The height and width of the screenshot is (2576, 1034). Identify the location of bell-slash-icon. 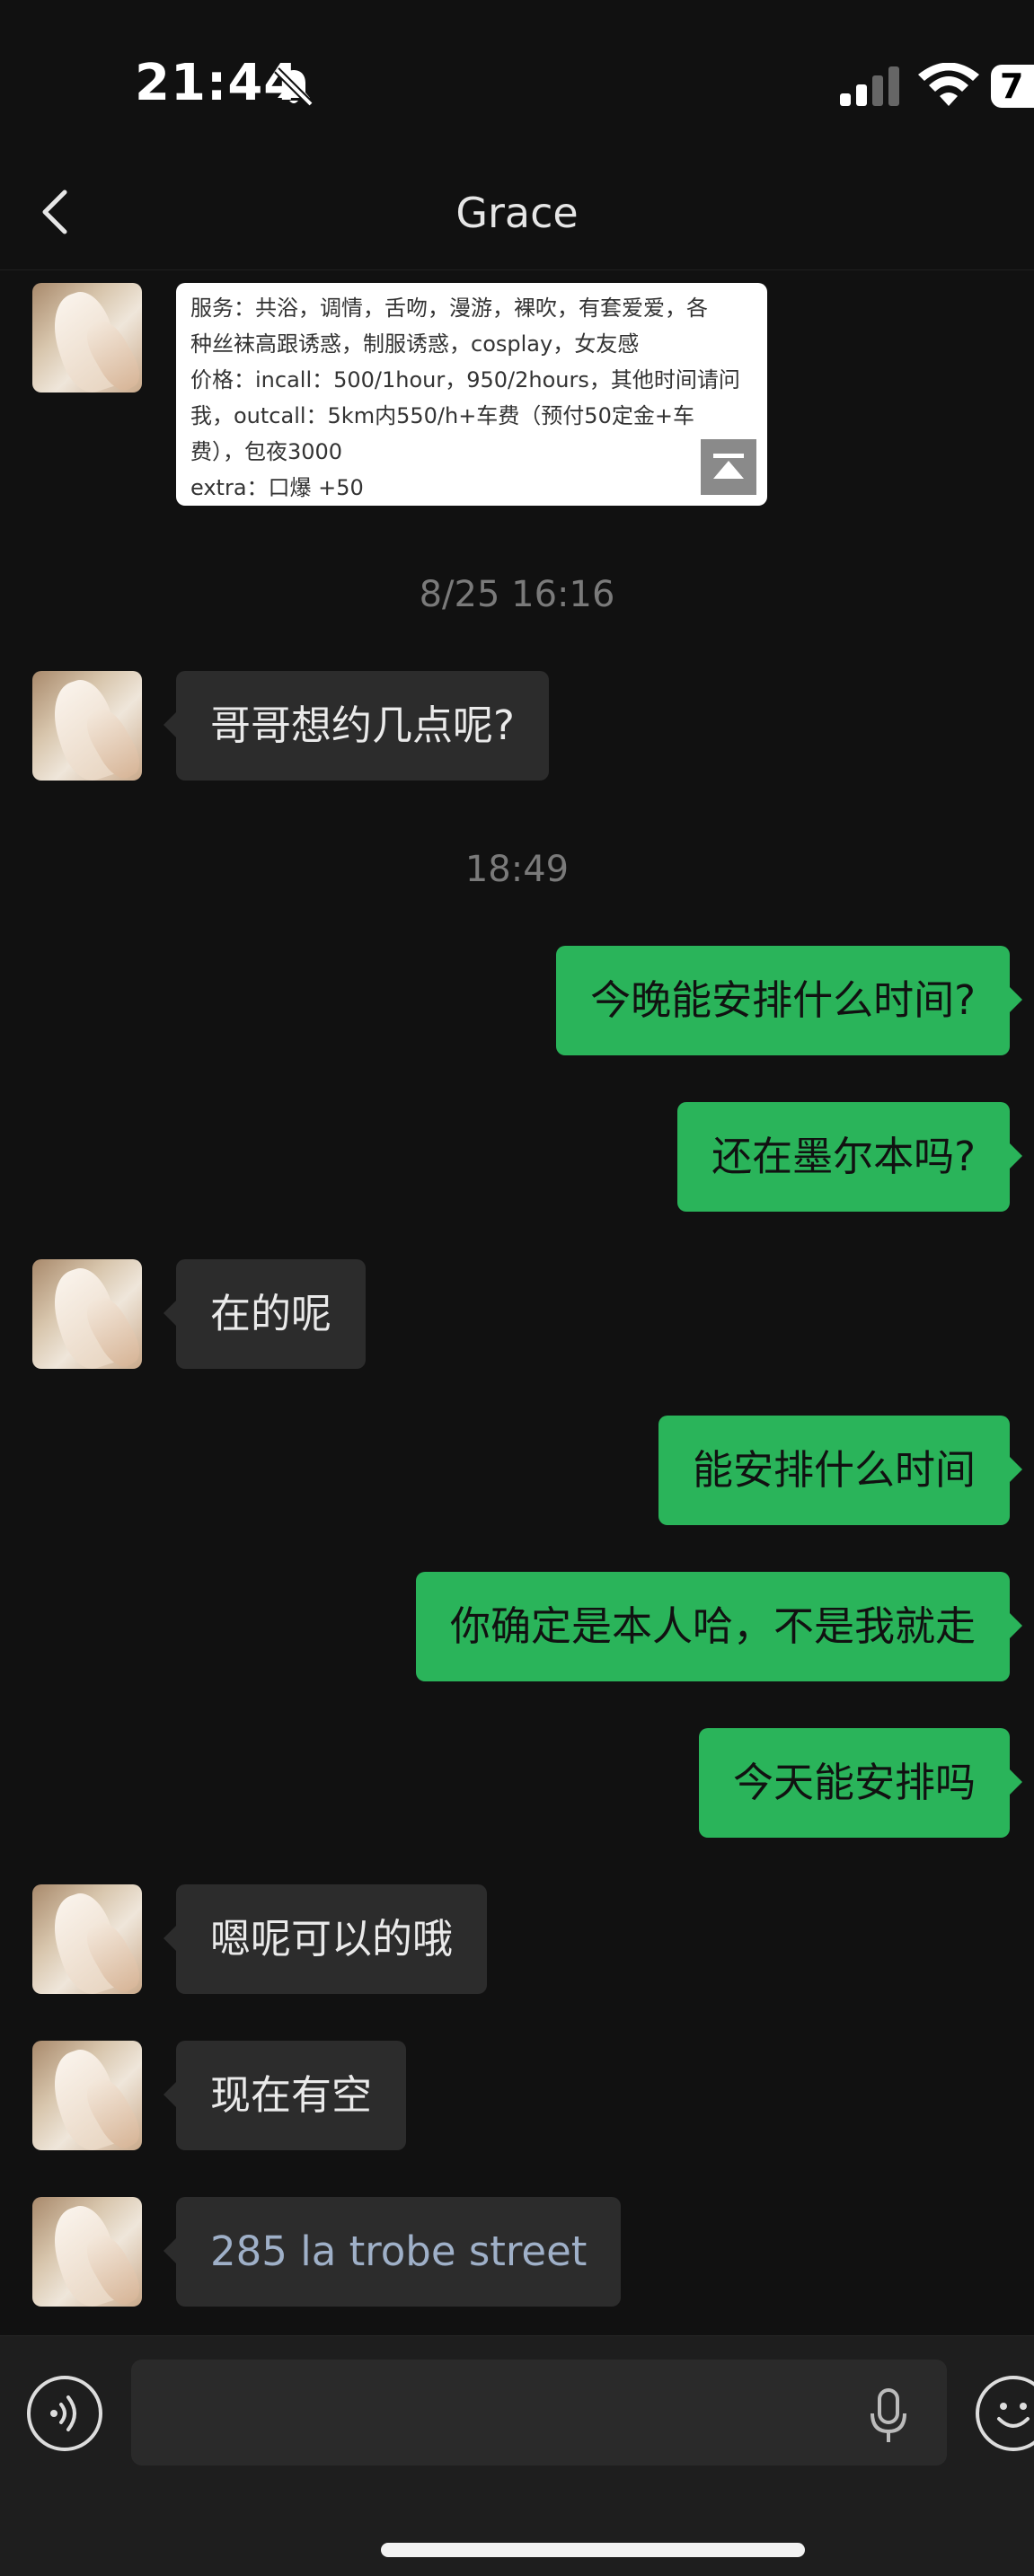
(294, 87).